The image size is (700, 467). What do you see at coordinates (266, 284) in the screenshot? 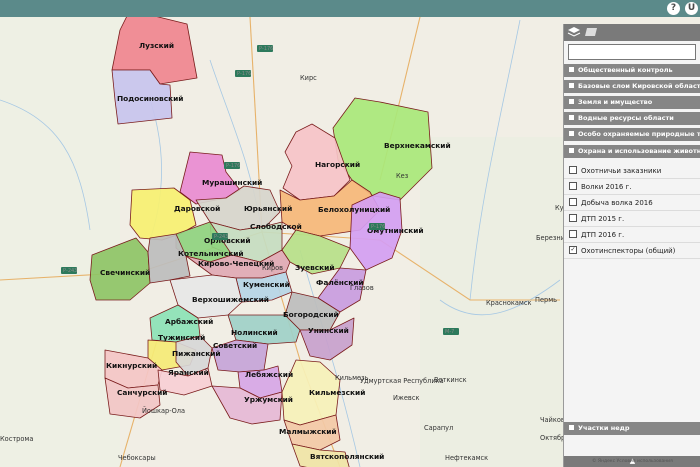
I see `district-label: Куменский` at bounding box center [266, 284].